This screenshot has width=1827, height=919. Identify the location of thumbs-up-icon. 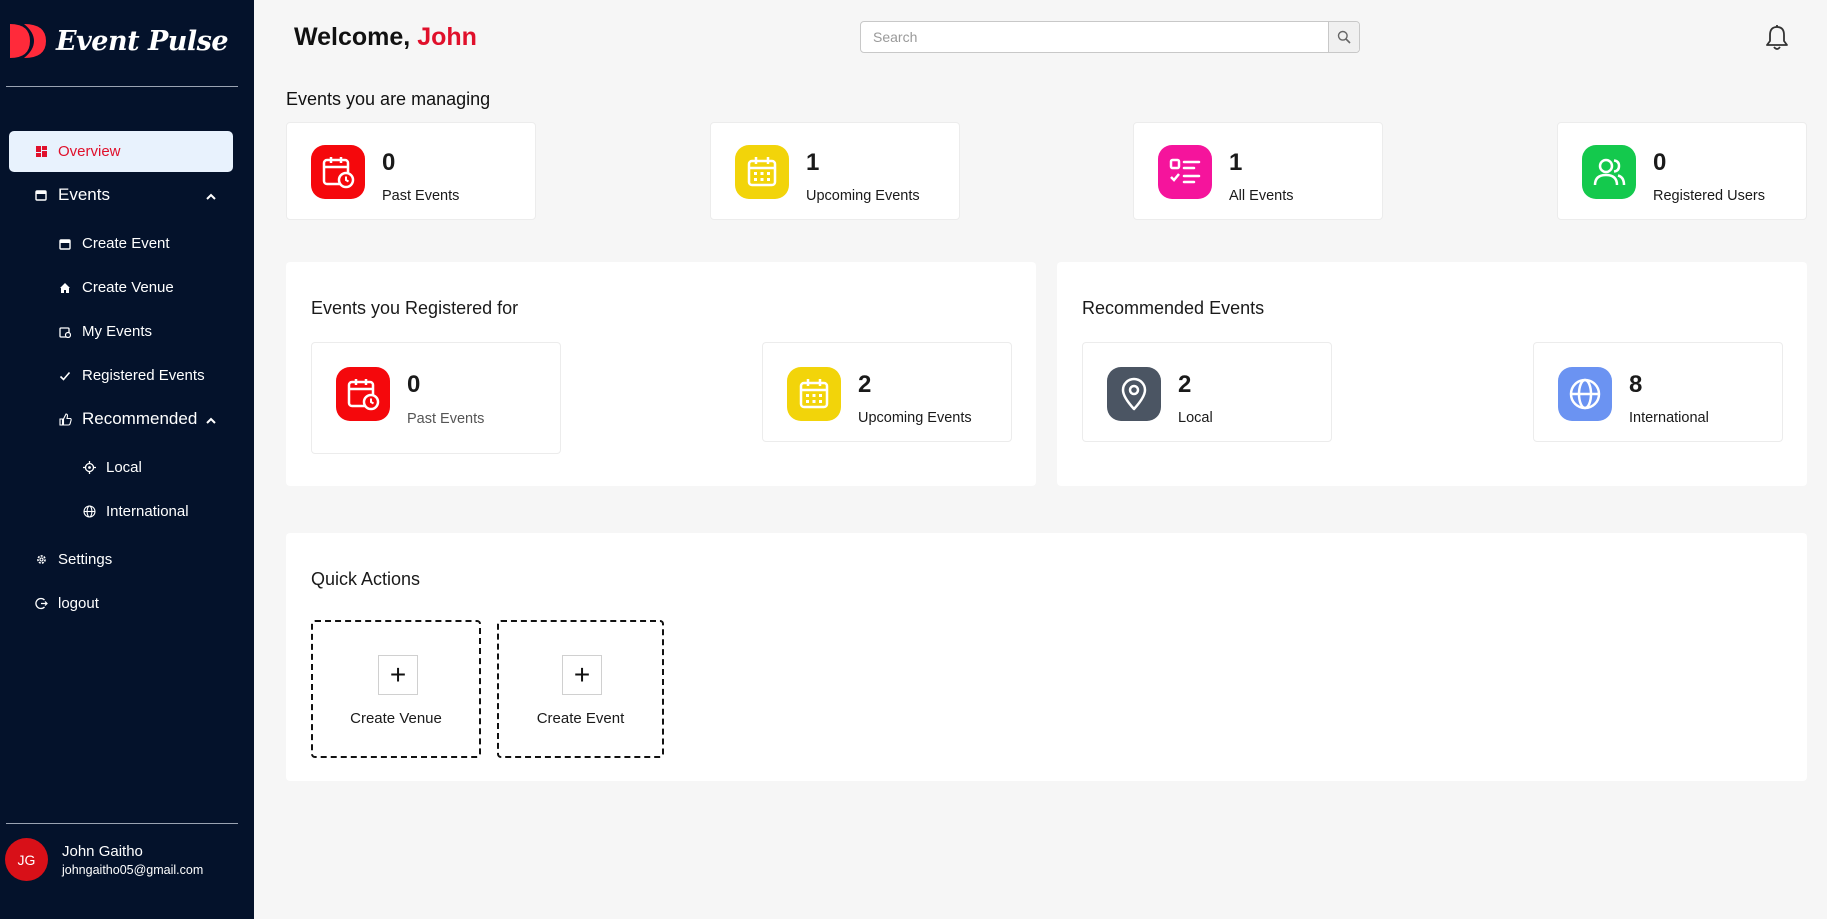
(65, 419).